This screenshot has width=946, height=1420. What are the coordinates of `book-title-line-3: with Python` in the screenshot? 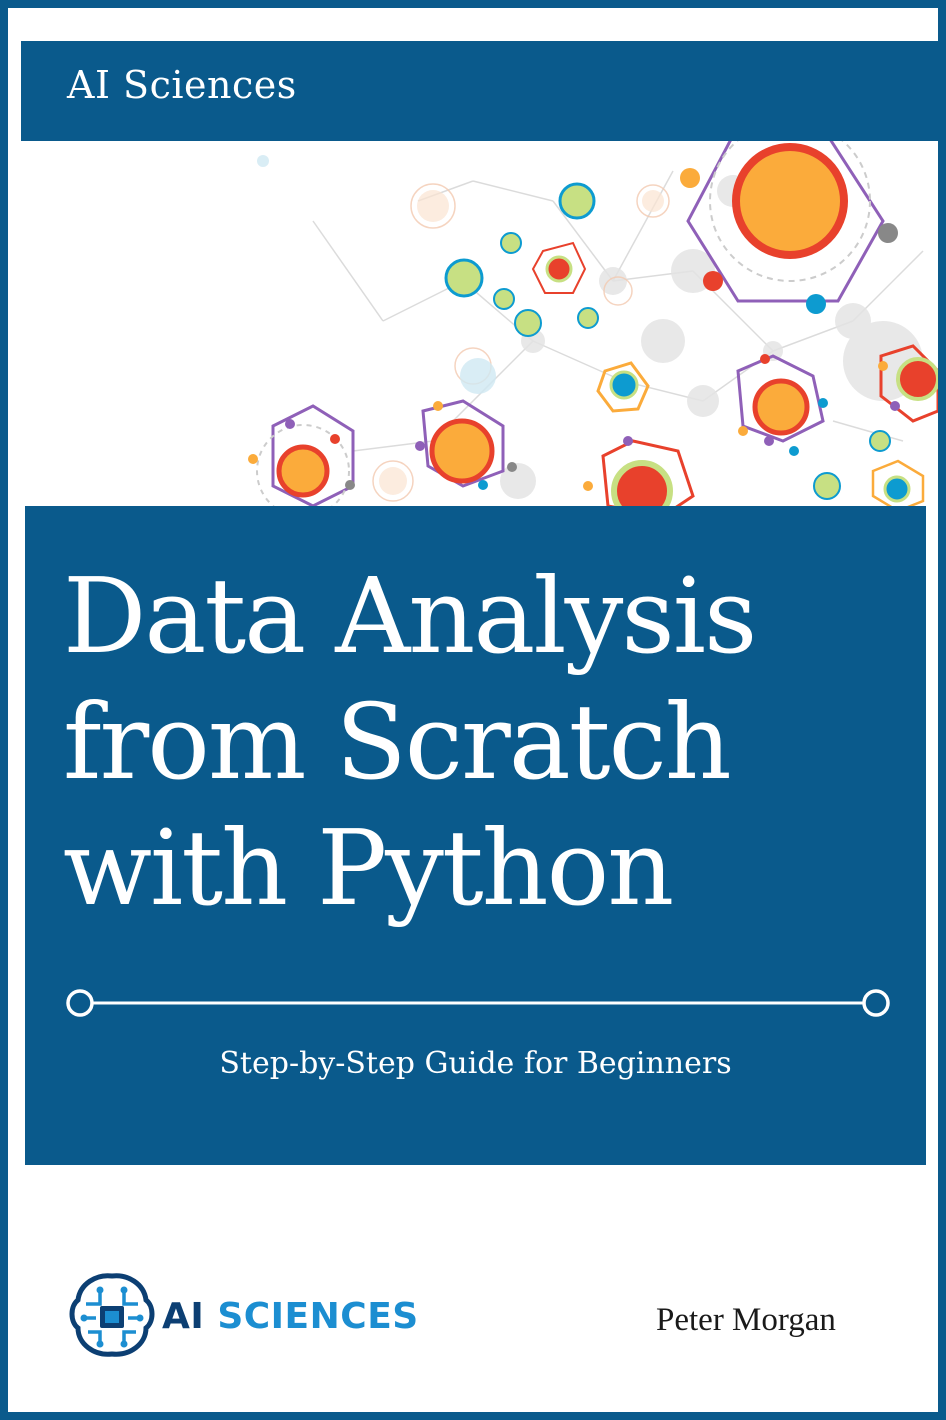 It's located at (368, 868).